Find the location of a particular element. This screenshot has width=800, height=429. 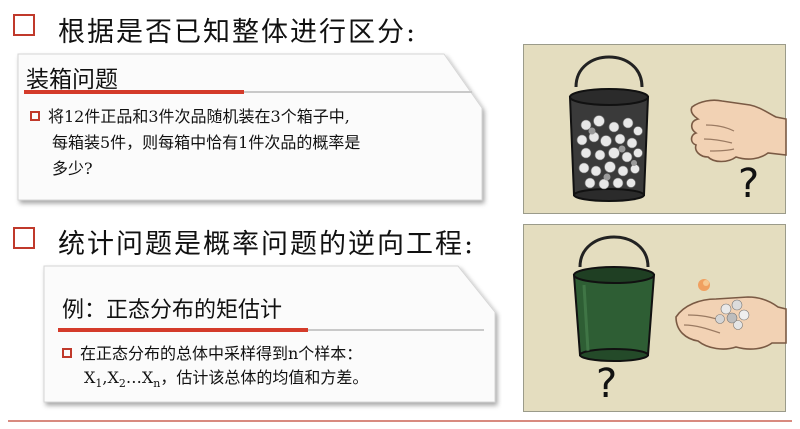

card-1-red-rule is located at coordinates (134, 92).